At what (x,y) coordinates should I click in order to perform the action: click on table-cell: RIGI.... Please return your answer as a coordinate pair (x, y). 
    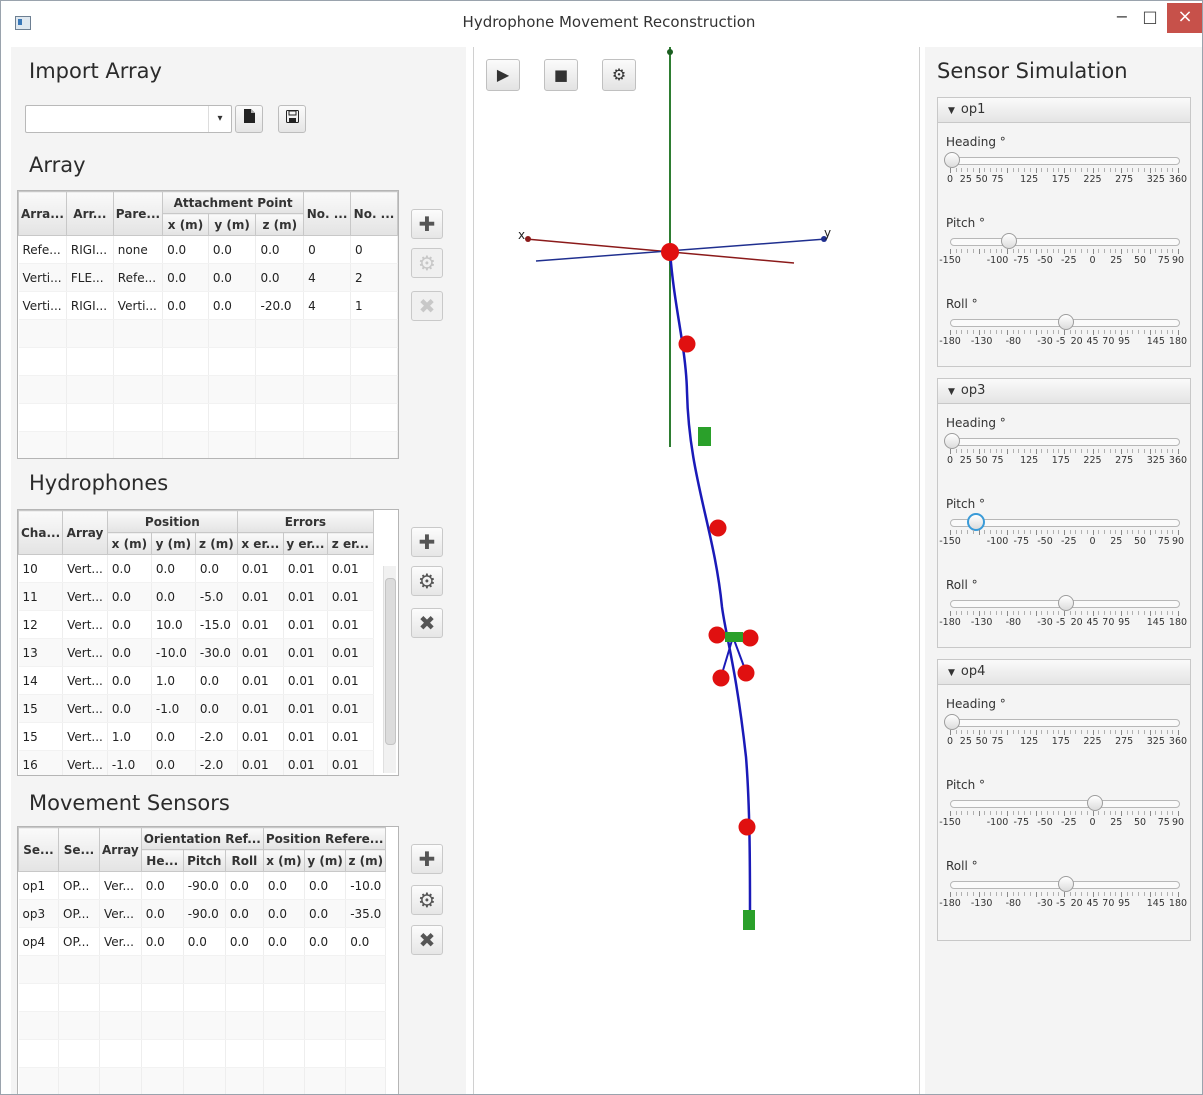
    Looking at the image, I should click on (90, 249).